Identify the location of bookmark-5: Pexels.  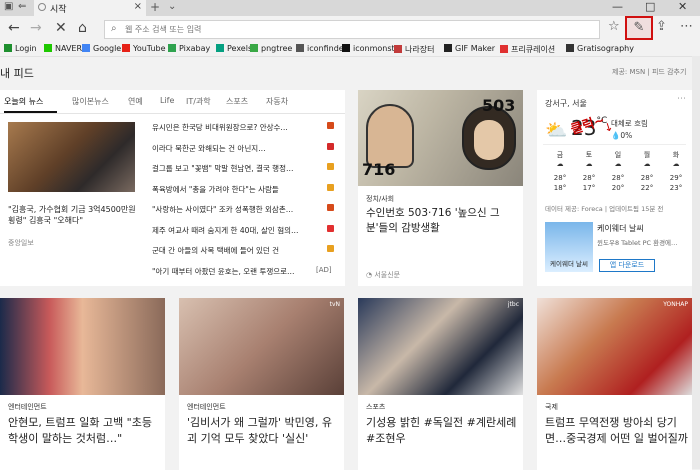
(234, 48).